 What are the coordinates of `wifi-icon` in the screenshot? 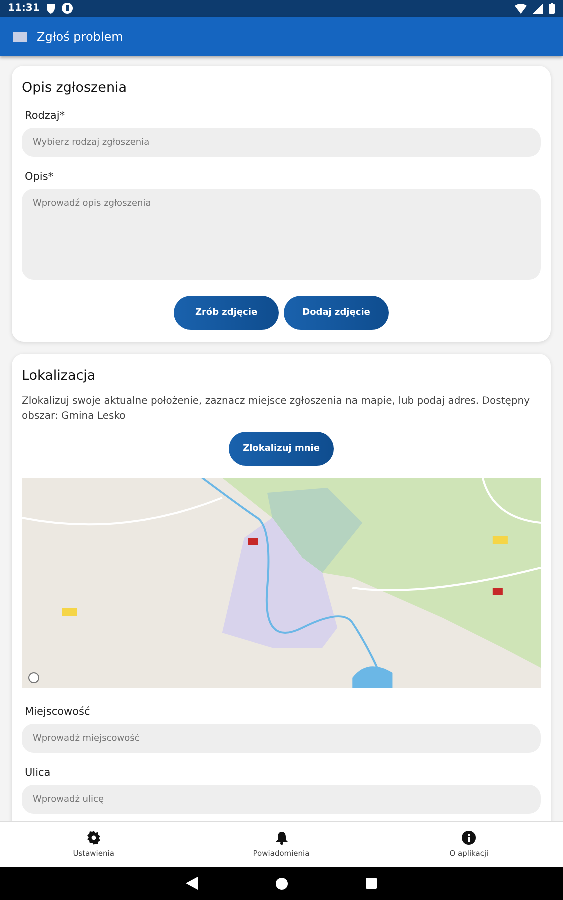 It's located at (521, 9).